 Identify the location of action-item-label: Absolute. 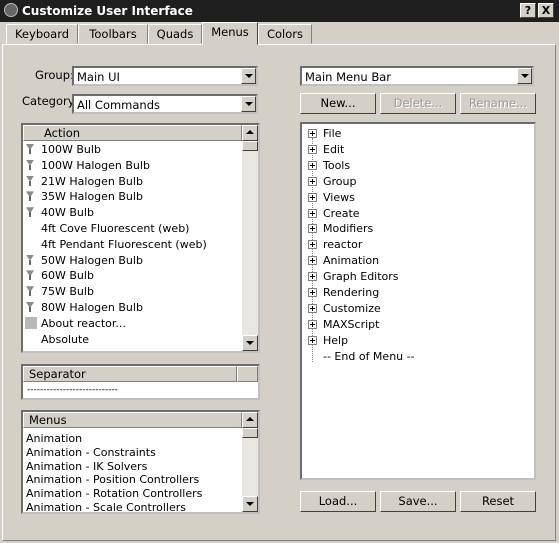
(65, 339).